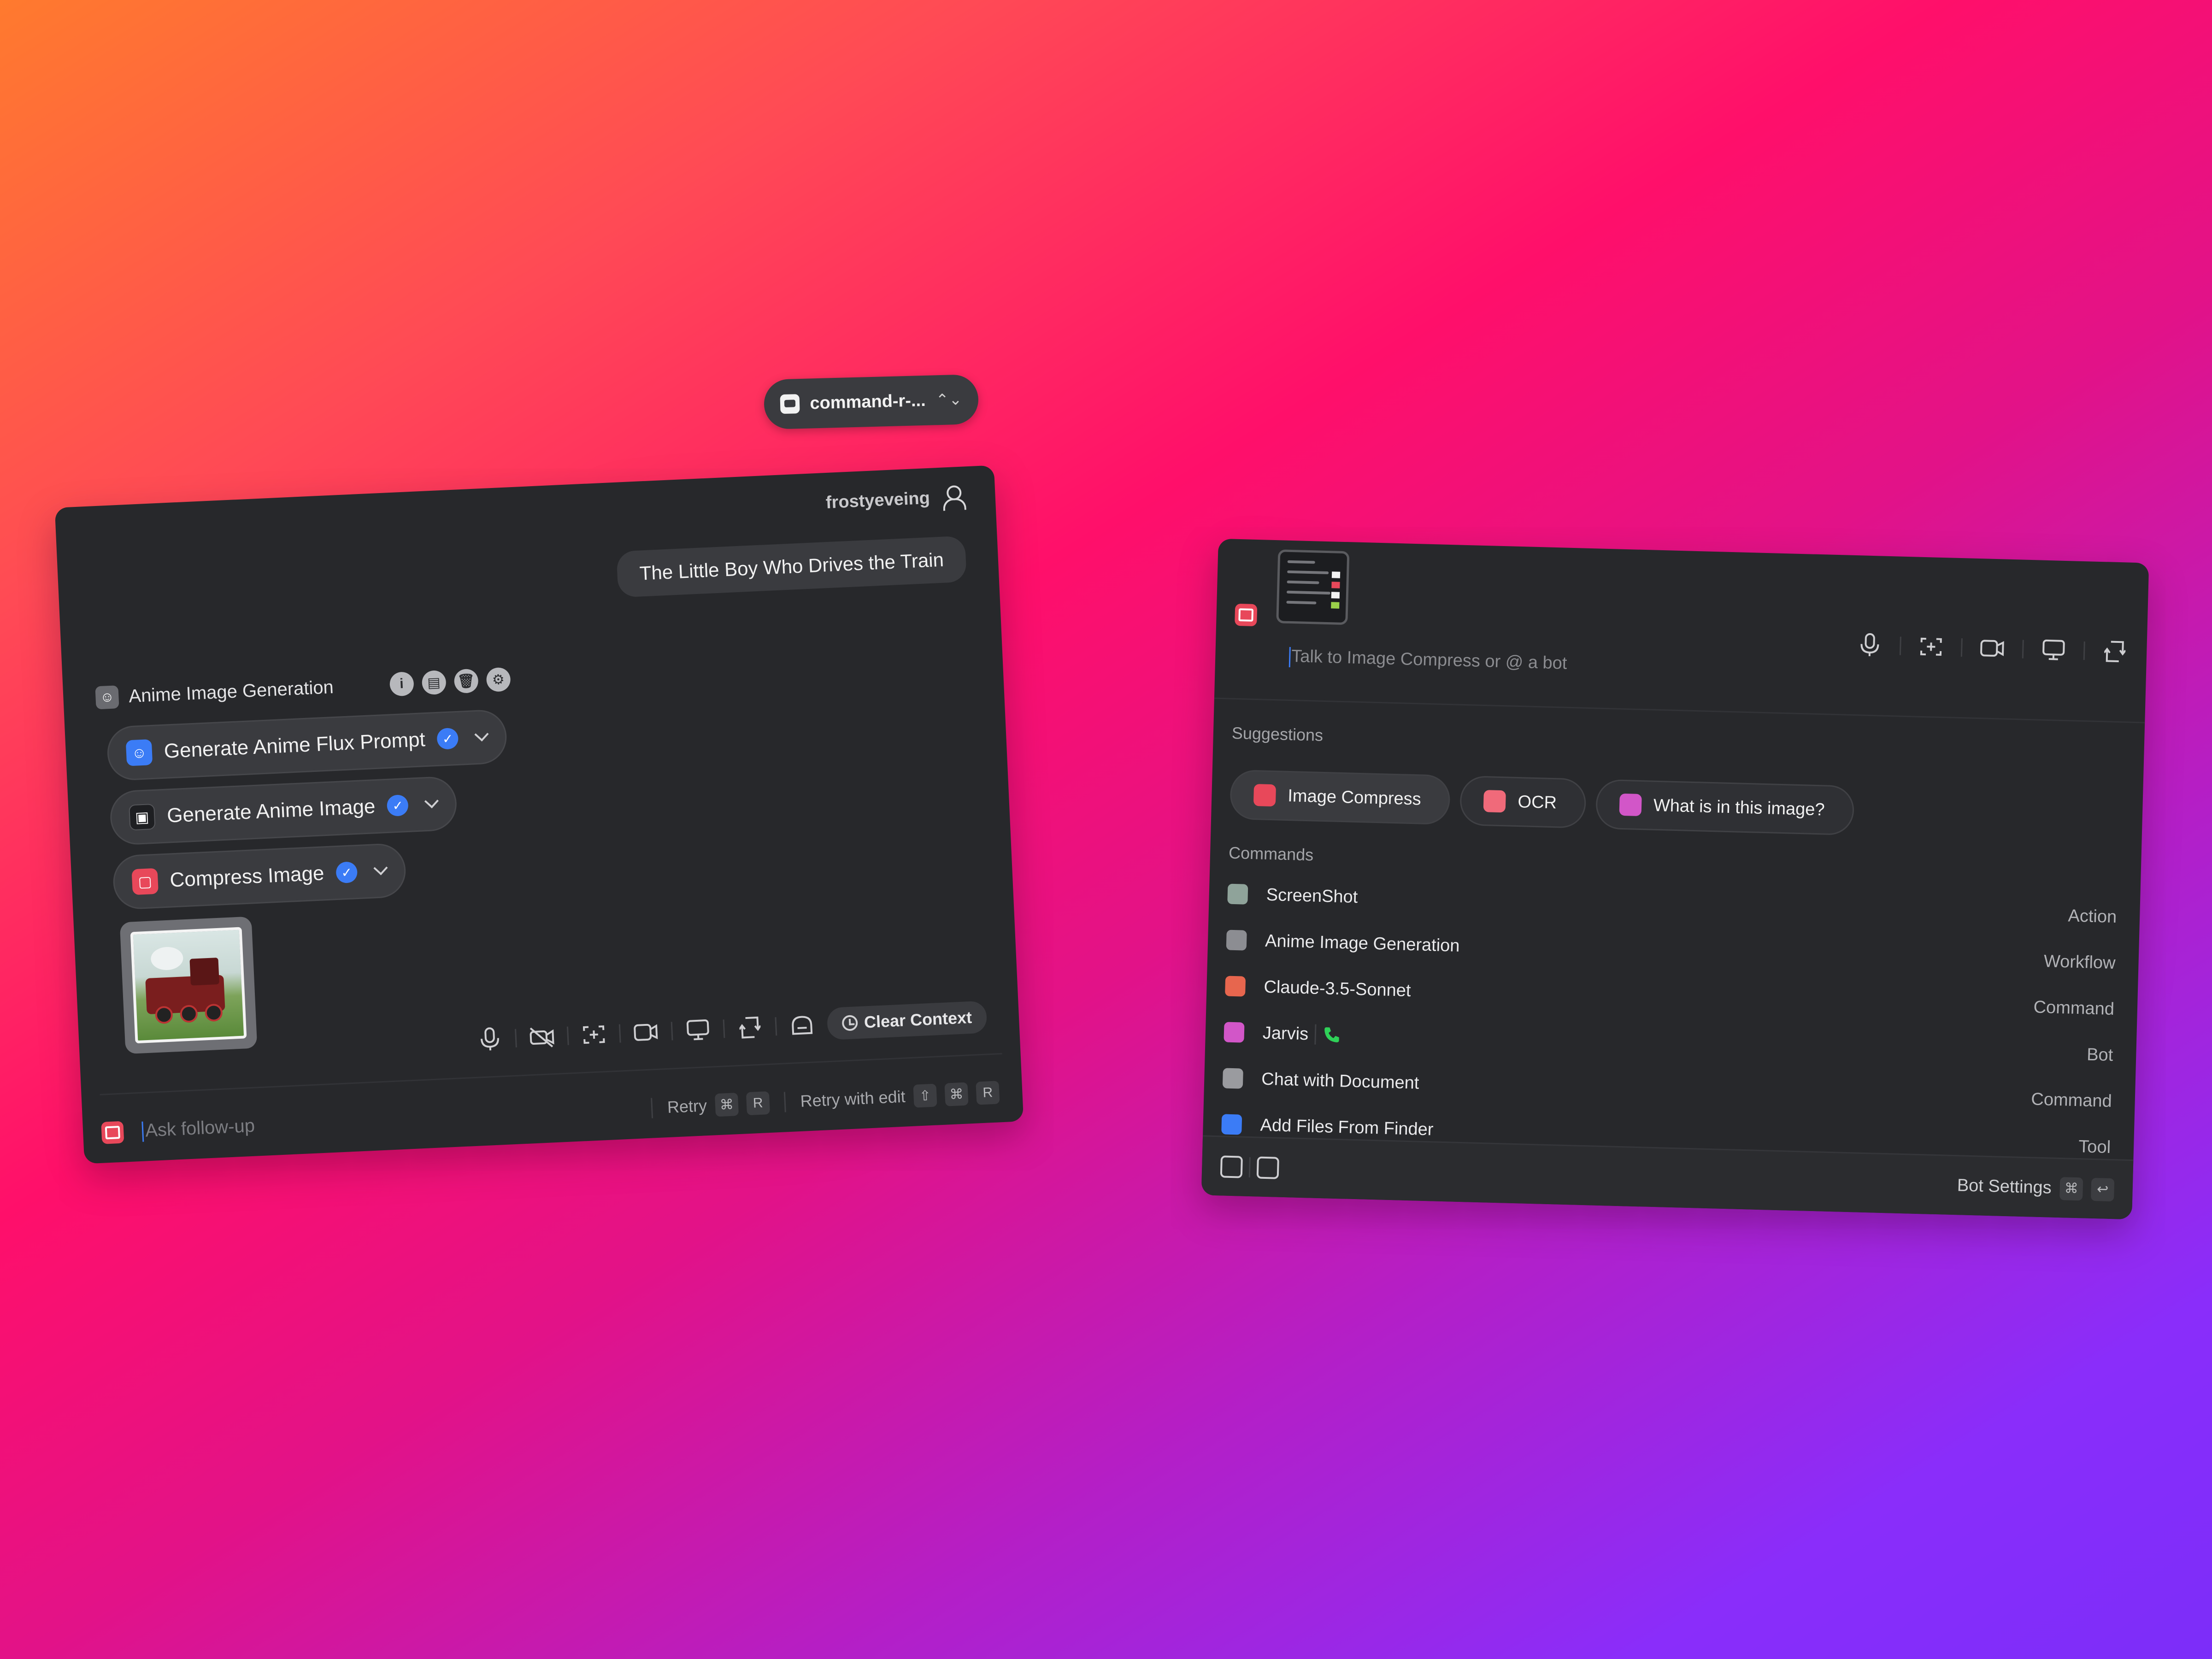 The width and height of the screenshot is (2212, 1659). What do you see at coordinates (1347, 1127) in the screenshot?
I see `command-label: Add Files From Finder` at bounding box center [1347, 1127].